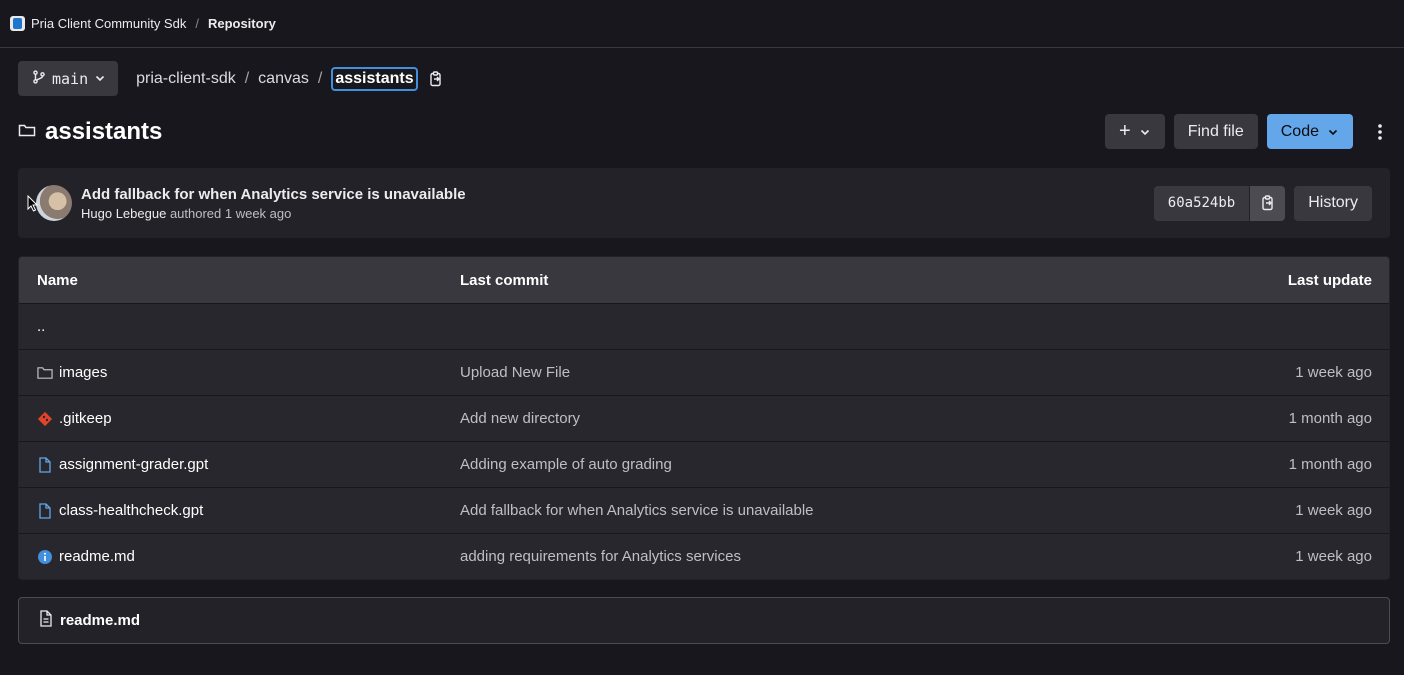 Image resolution: width=1404 pixels, height=675 pixels. I want to click on commit-sha-group: 60a524bb, so click(1219, 203).